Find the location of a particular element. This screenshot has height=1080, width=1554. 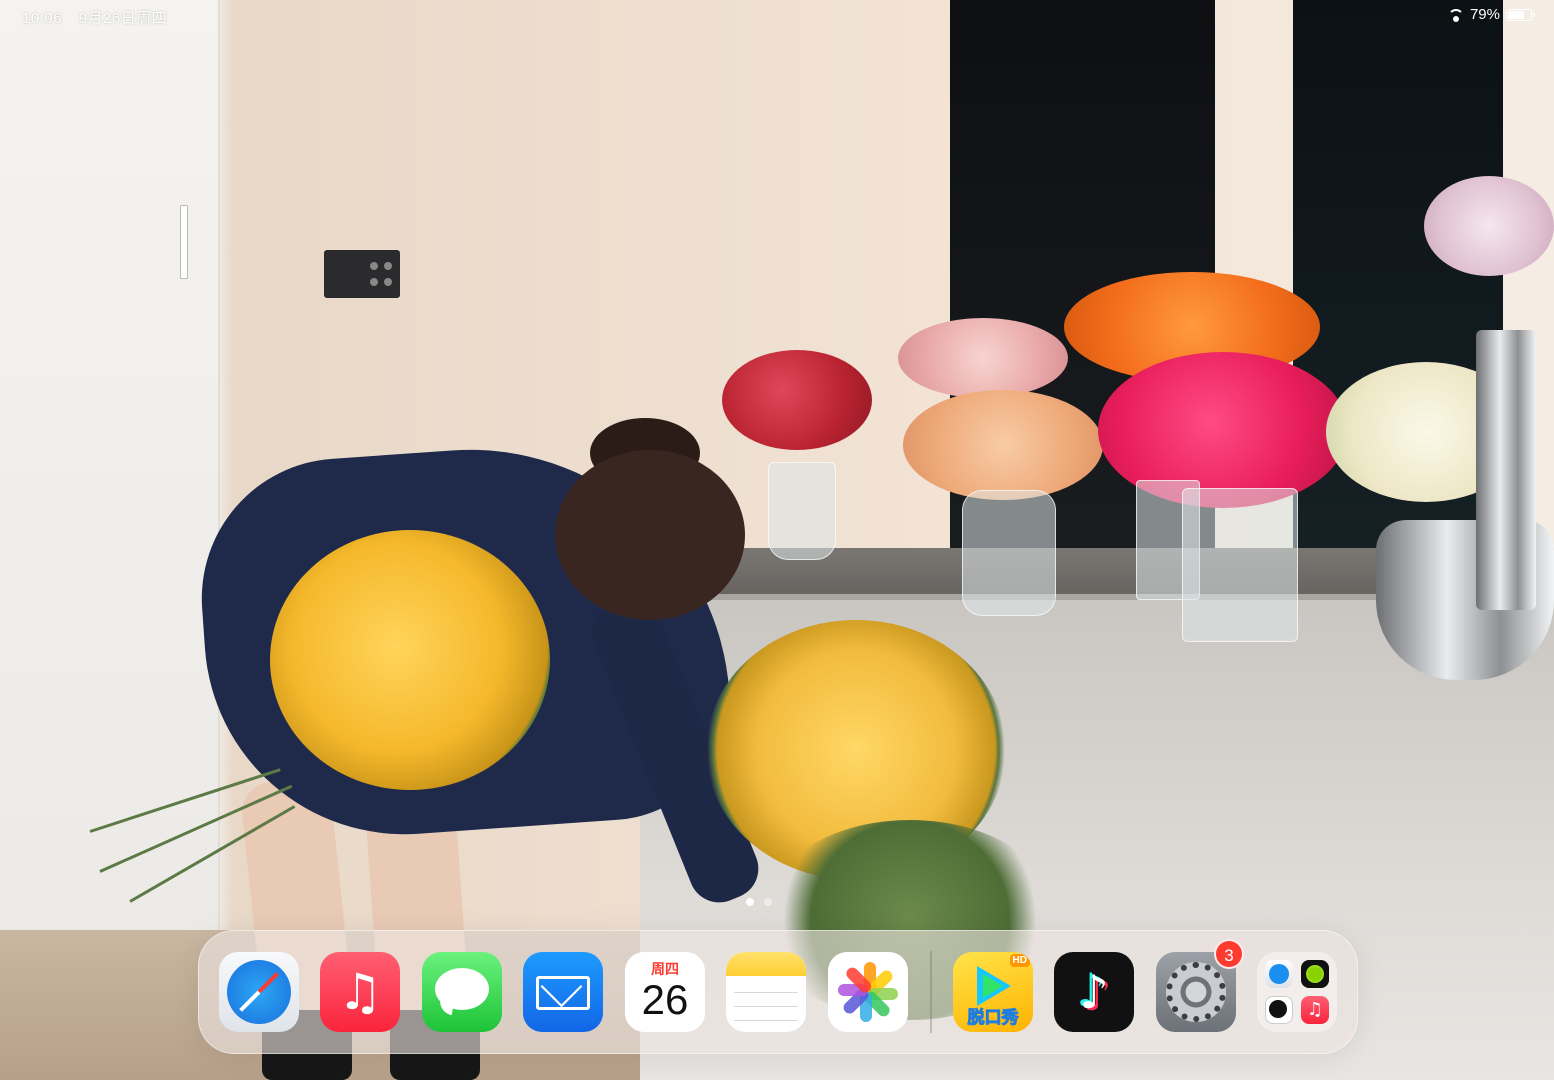

tiktok-note-icon: ♪ is located at coordinates (1094, 992).